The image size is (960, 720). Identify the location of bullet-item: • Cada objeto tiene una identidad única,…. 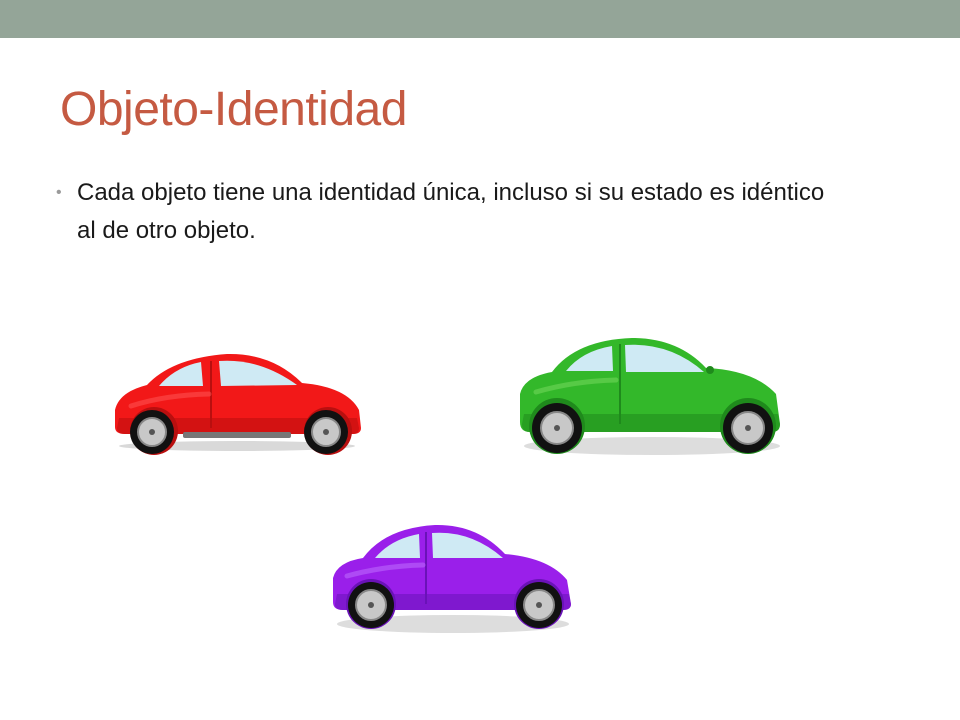
(446, 212).